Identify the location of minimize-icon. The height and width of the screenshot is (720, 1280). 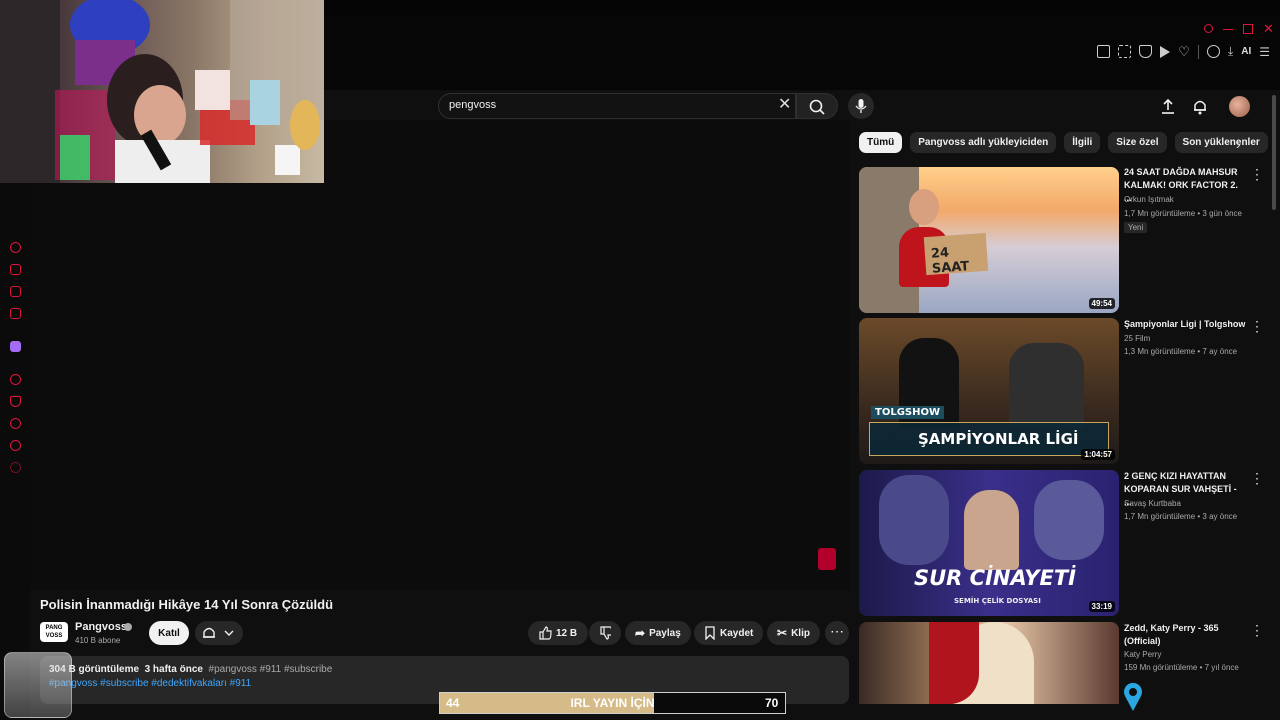
(1228, 27).